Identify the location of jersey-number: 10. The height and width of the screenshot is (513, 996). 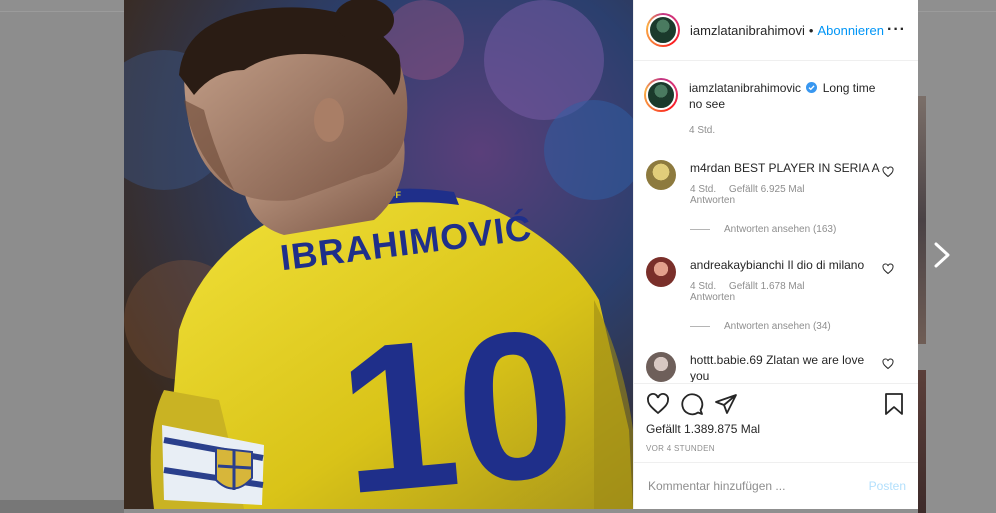
(456, 396).